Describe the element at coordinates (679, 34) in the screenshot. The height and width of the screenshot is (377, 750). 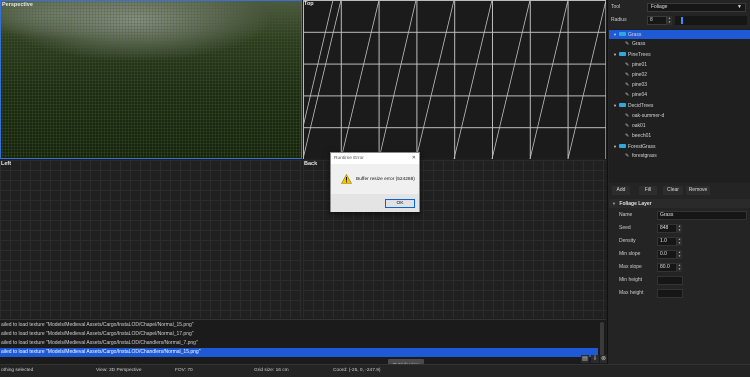
I see `tree-folder-grass: ▼ Grass` at that location.